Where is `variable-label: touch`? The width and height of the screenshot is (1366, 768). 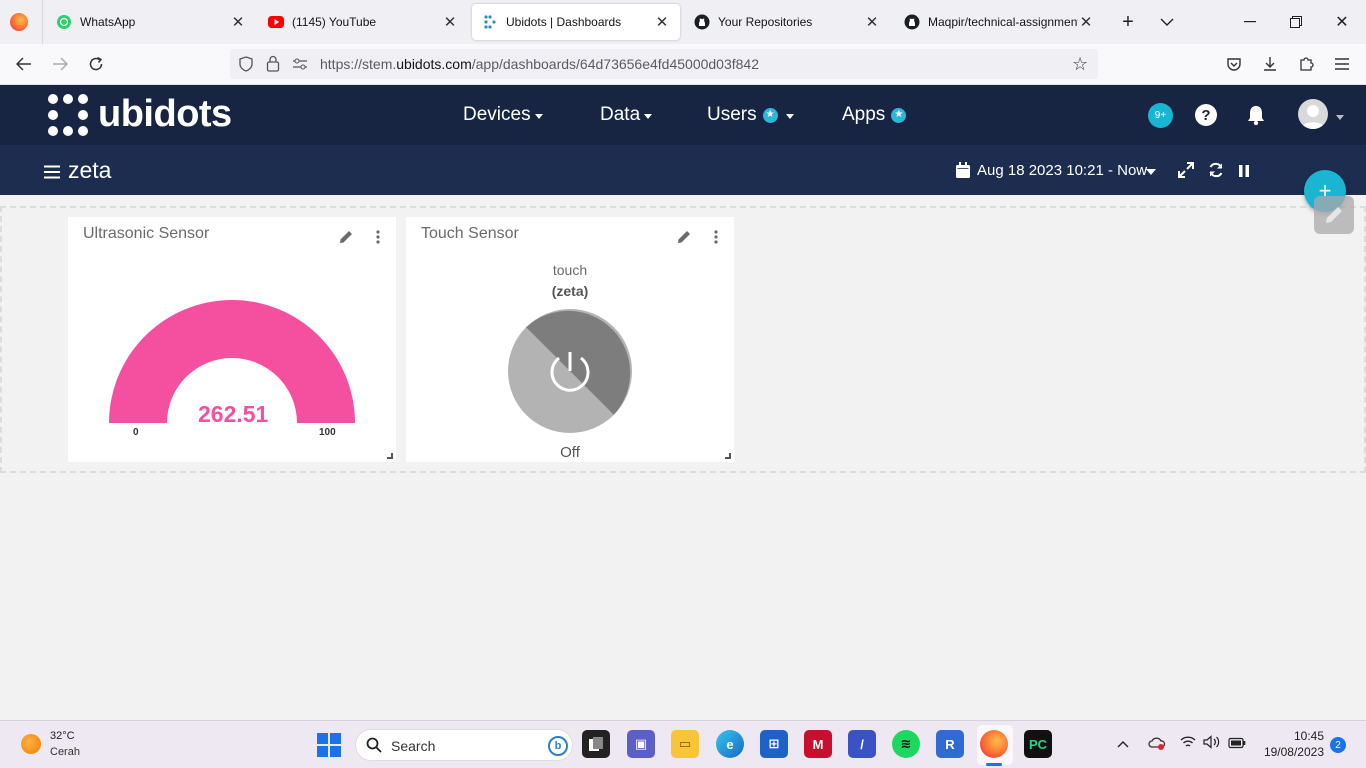
variable-label: touch is located at coordinates (570, 270).